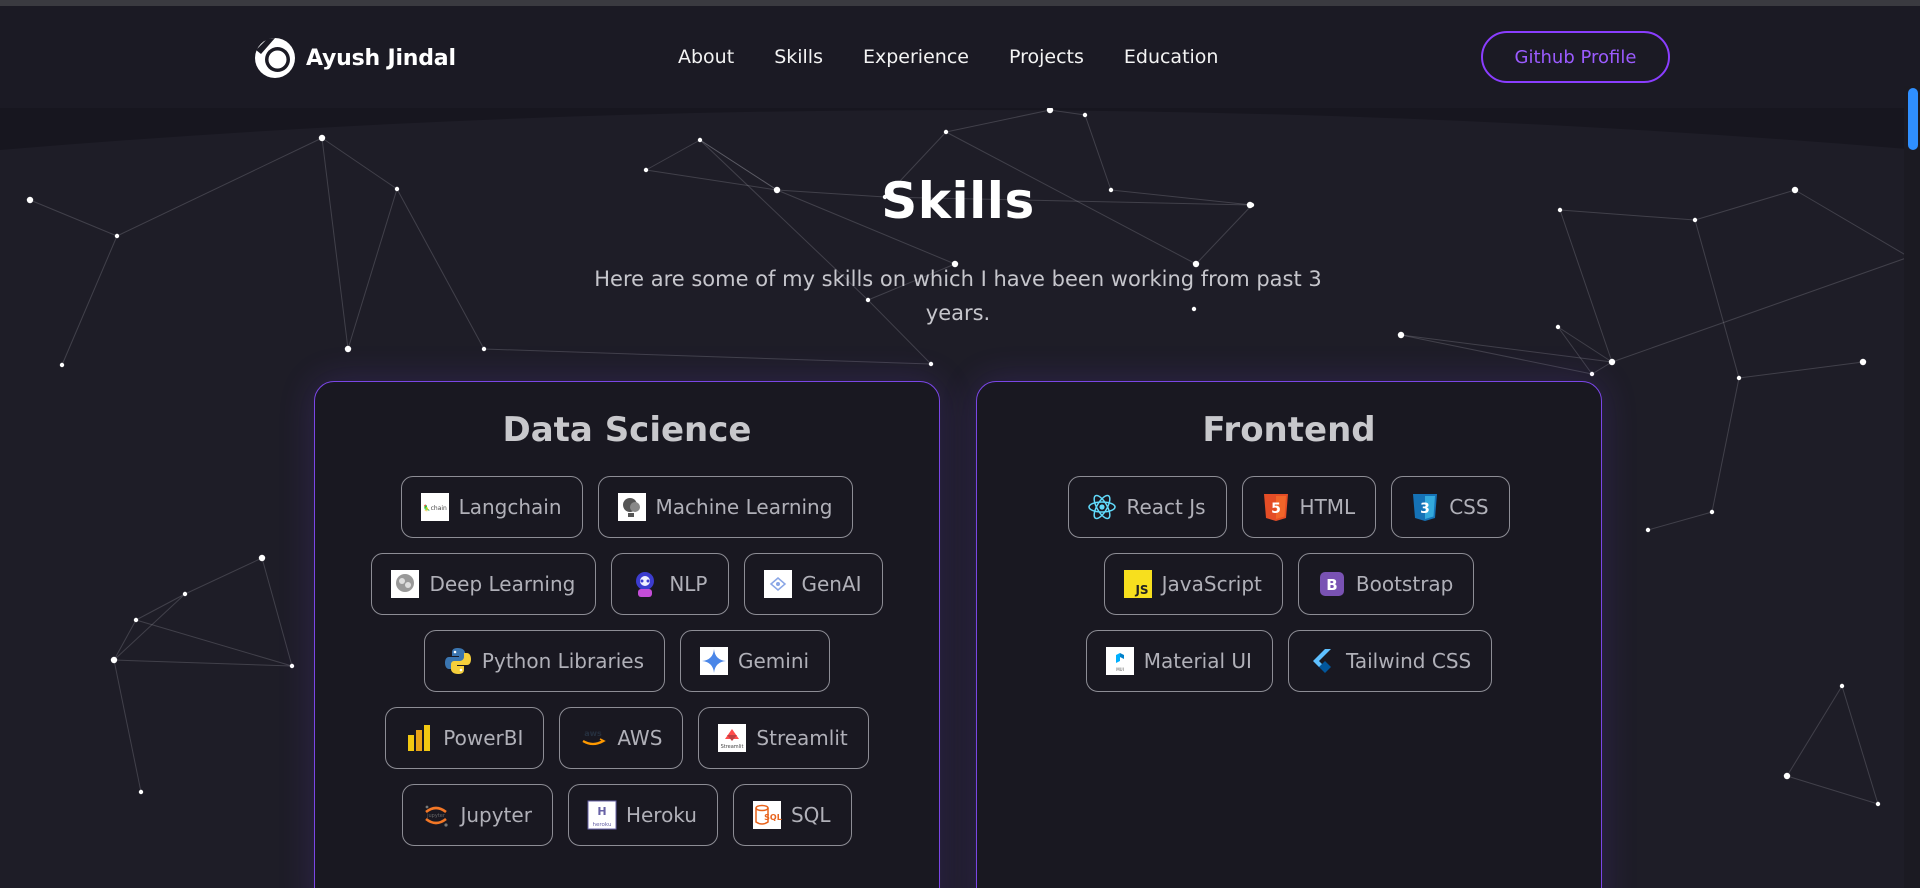 The height and width of the screenshot is (888, 1920). What do you see at coordinates (1119, 661) in the screenshot?
I see `material-ui-icon: MUI` at bounding box center [1119, 661].